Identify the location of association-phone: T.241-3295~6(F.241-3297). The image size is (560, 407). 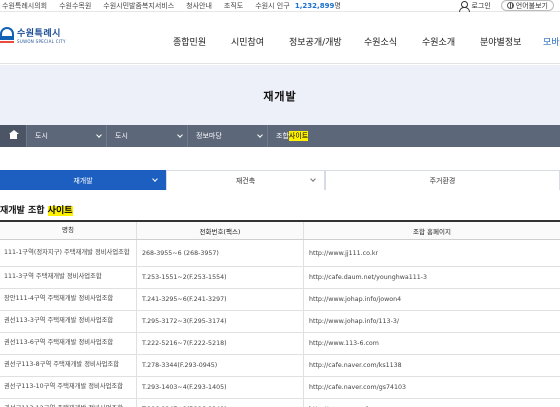
(220, 299).